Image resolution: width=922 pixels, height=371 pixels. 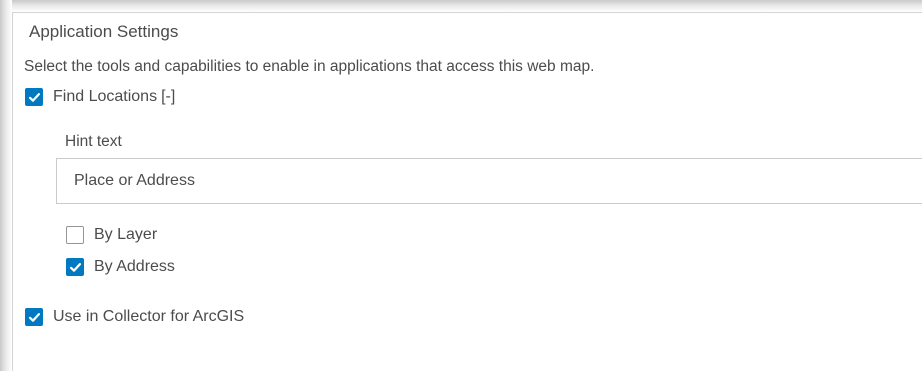 I want to click on by-layer-row: By Layer, so click(x=111, y=235).